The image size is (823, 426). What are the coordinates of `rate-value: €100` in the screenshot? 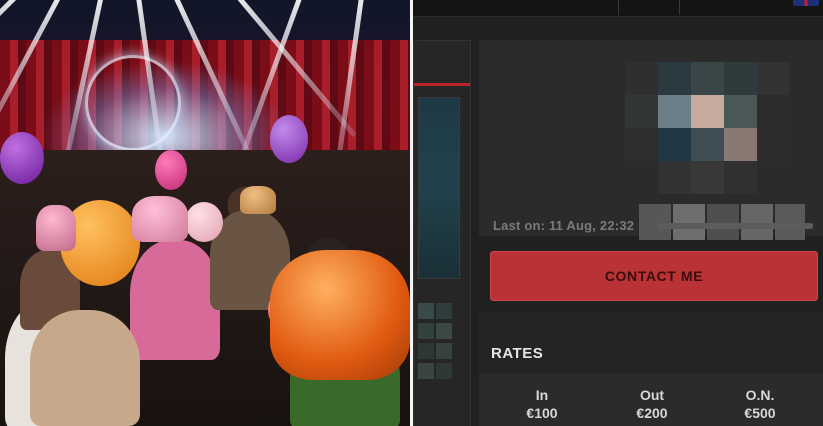 It's located at (542, 413).